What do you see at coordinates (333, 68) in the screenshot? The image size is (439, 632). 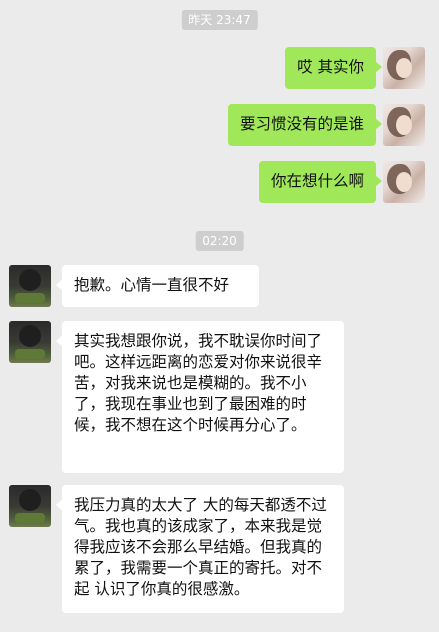 I see `message-bubble-outgoing: 哎 其实你` at bounding box center [333, 68].